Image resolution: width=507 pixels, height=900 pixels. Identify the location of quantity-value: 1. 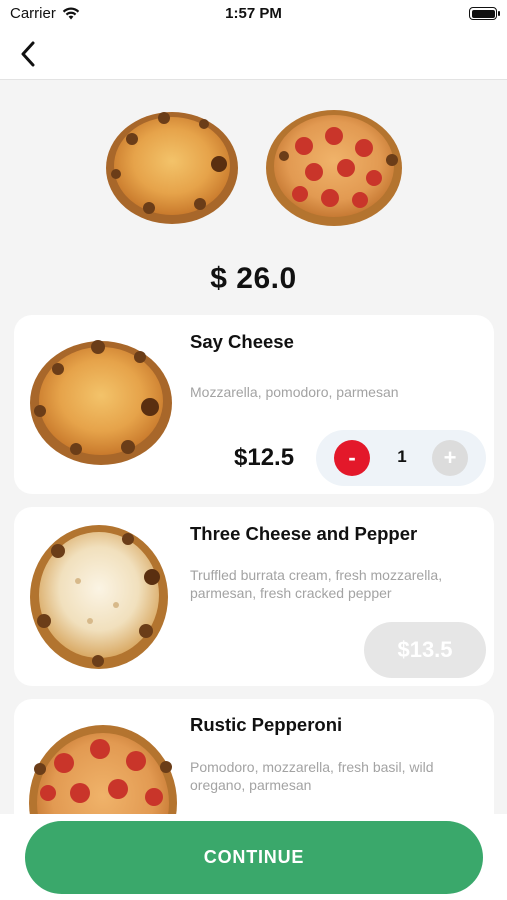
(402, 456).